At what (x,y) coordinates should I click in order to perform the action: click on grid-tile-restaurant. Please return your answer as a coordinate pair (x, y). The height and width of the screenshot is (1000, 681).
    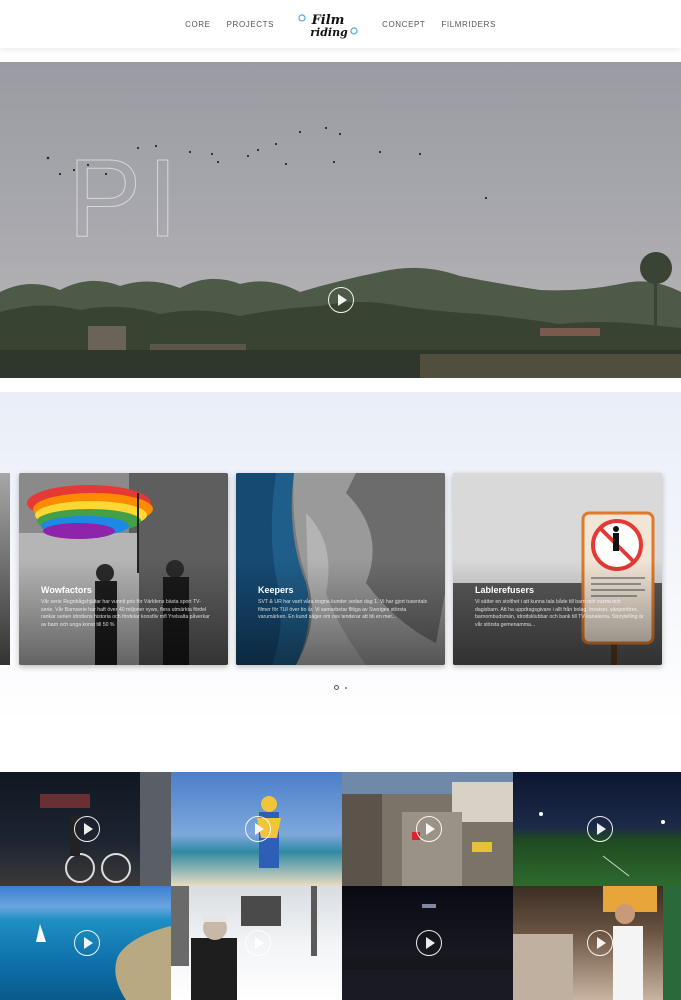
    Looking at the image, I should click on (597, 943).